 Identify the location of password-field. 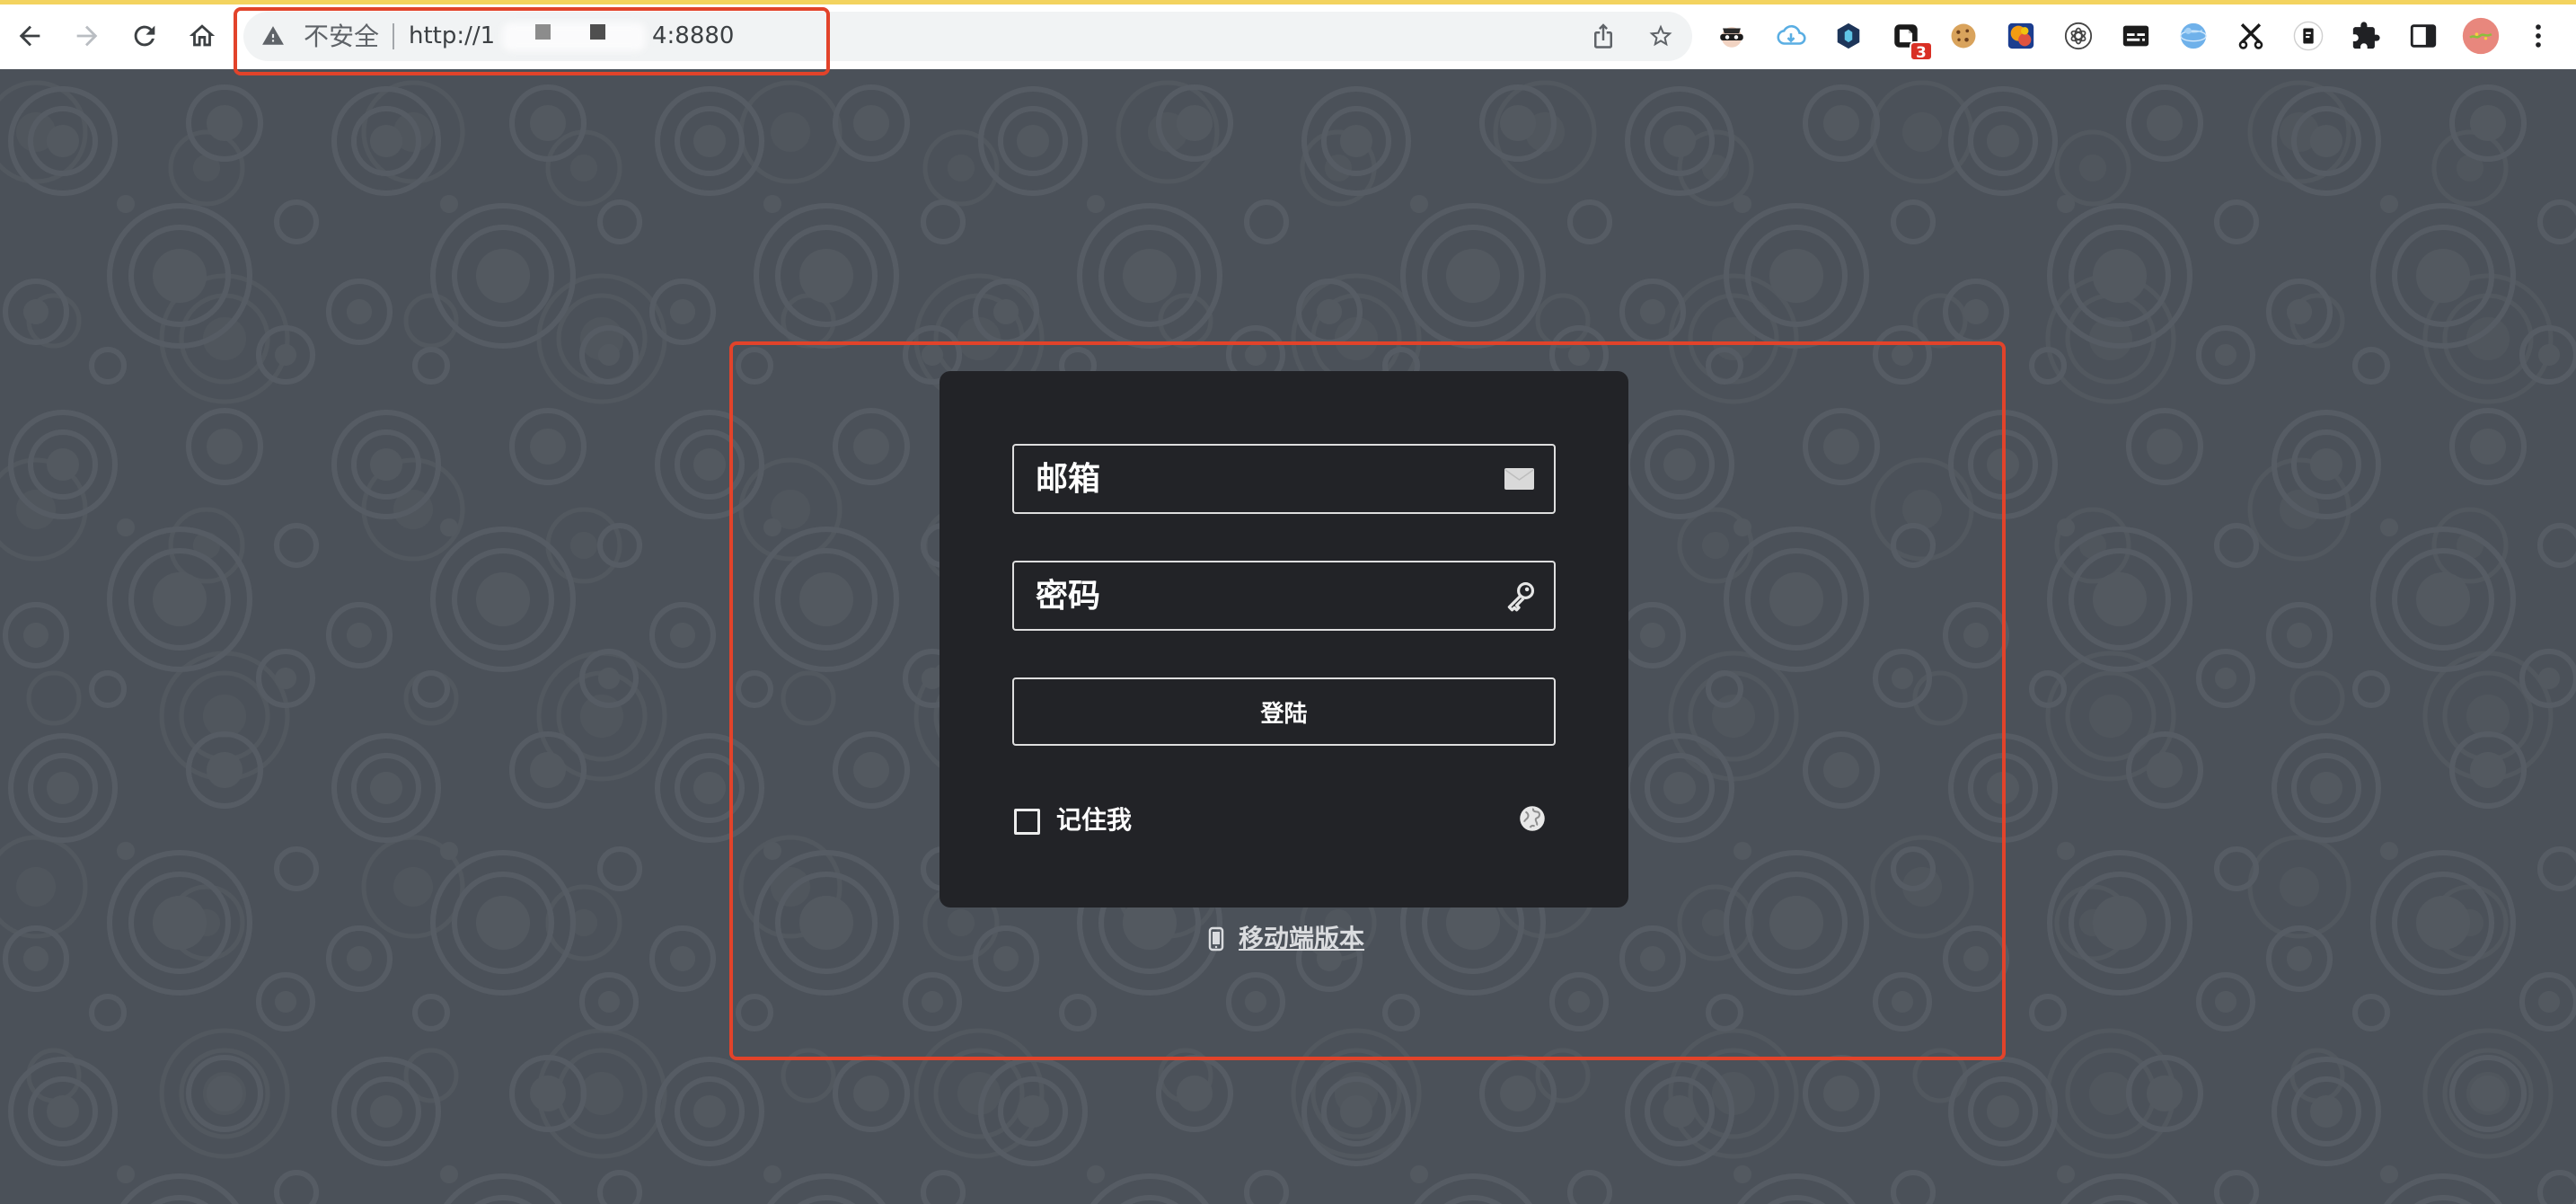
(1284, 596).